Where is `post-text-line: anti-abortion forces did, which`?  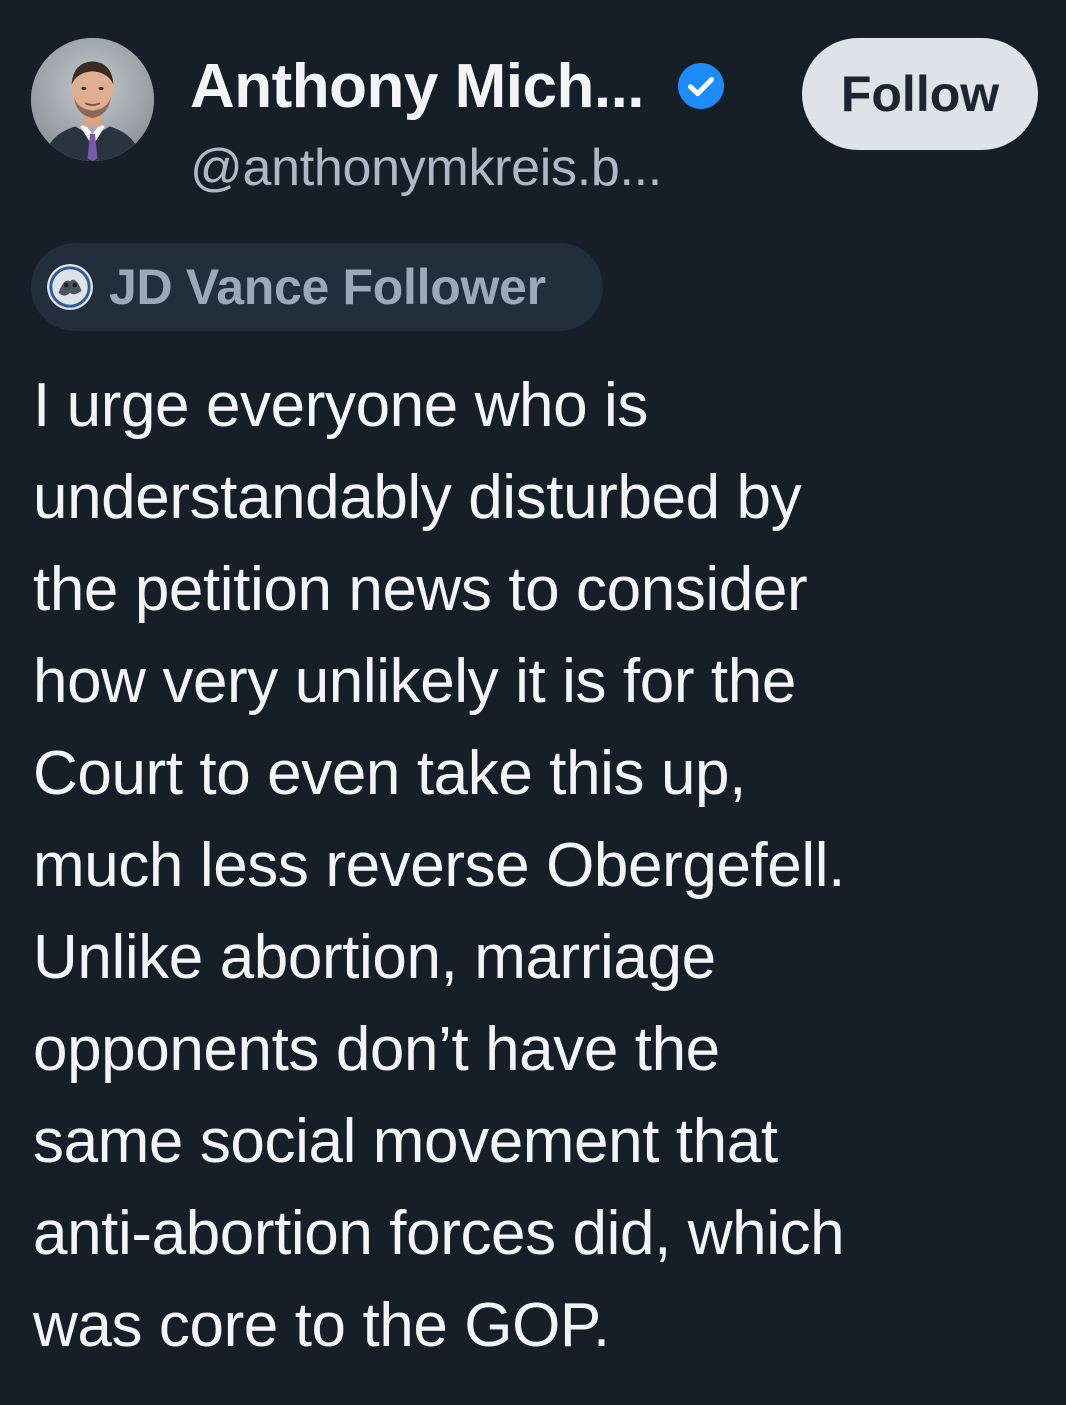
post-text-line: anti-abortion forces did, which is located at coordinates (439, 1233).